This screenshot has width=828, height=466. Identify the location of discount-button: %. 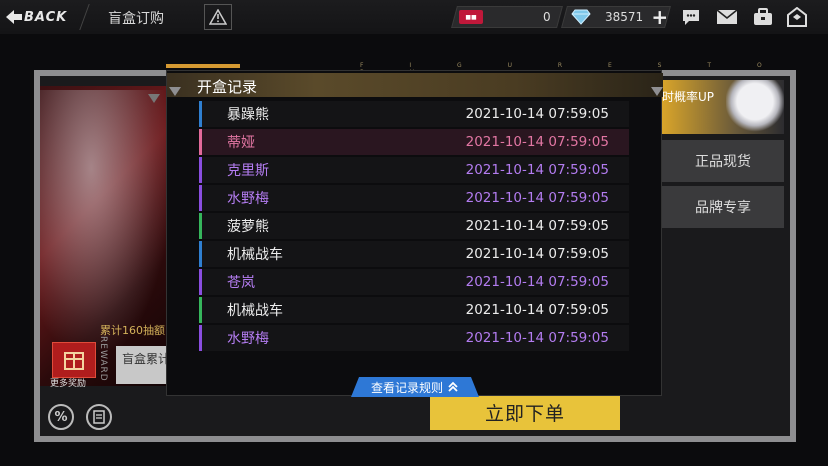
(61, 417).